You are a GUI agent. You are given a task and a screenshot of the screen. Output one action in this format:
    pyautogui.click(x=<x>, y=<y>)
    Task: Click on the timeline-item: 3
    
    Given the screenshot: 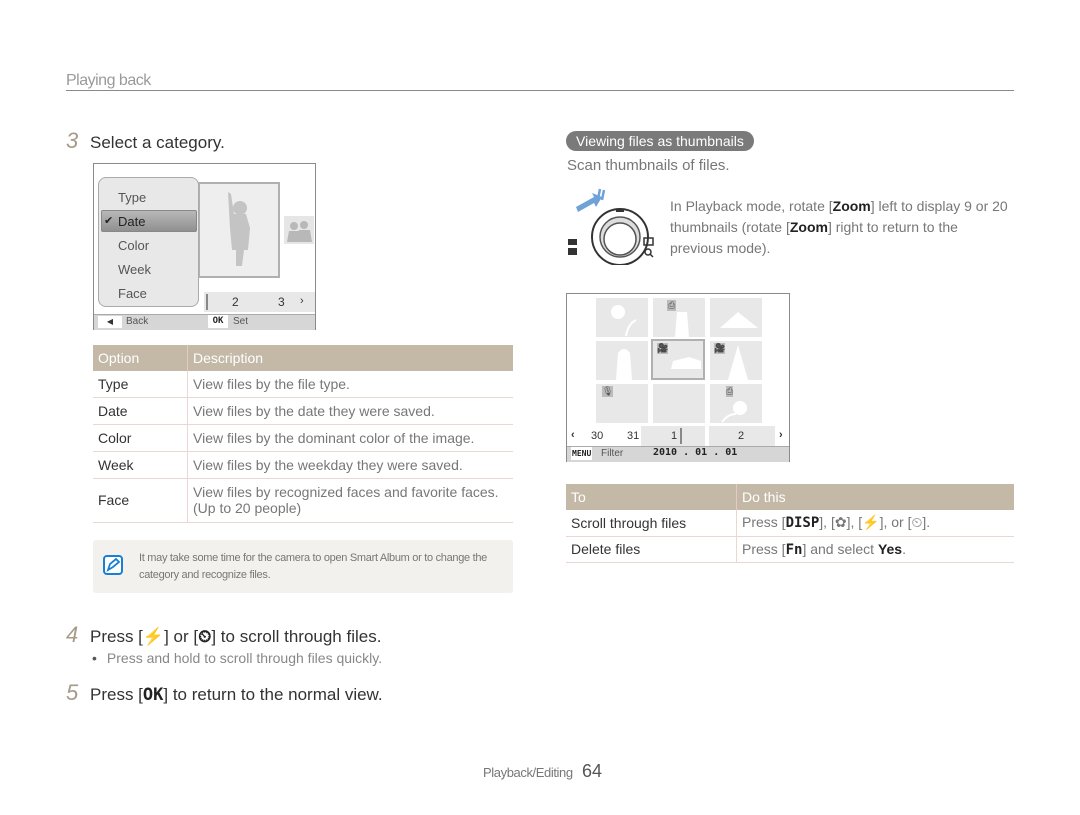 What is the action you would take?
    pyautogui.click(x=281, y=302)
    